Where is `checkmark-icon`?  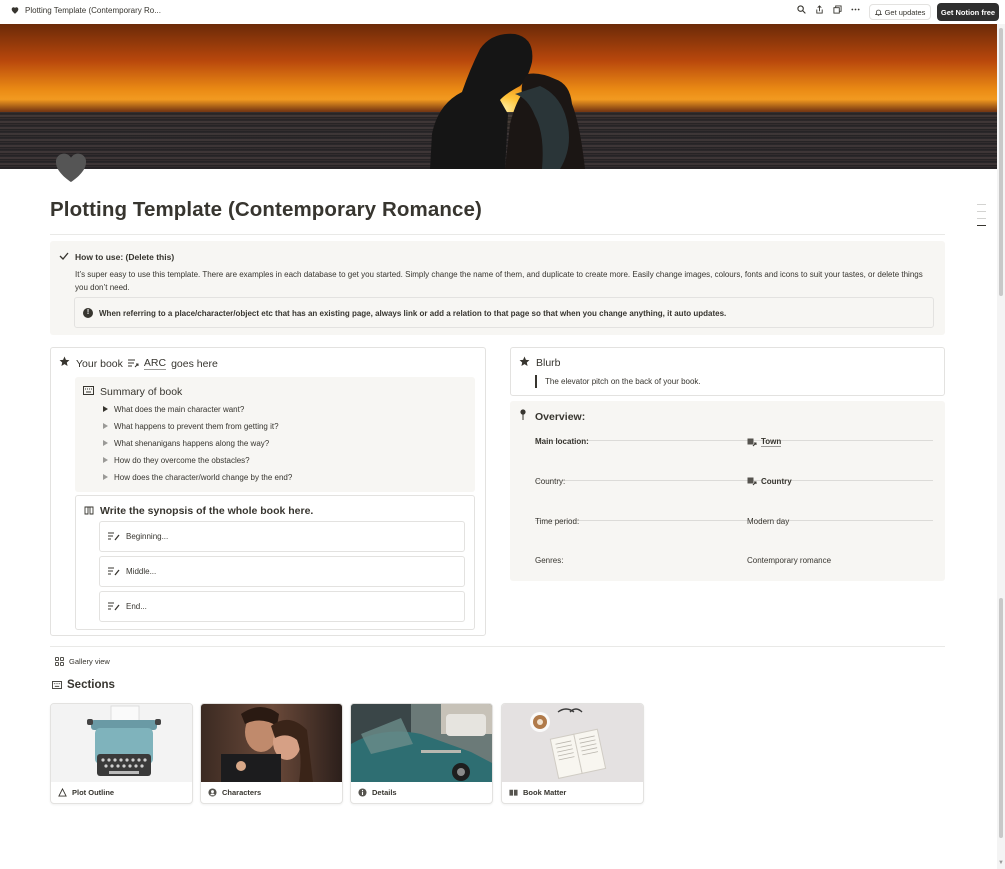 checkmark-icon is located at coordinates (64, 256).